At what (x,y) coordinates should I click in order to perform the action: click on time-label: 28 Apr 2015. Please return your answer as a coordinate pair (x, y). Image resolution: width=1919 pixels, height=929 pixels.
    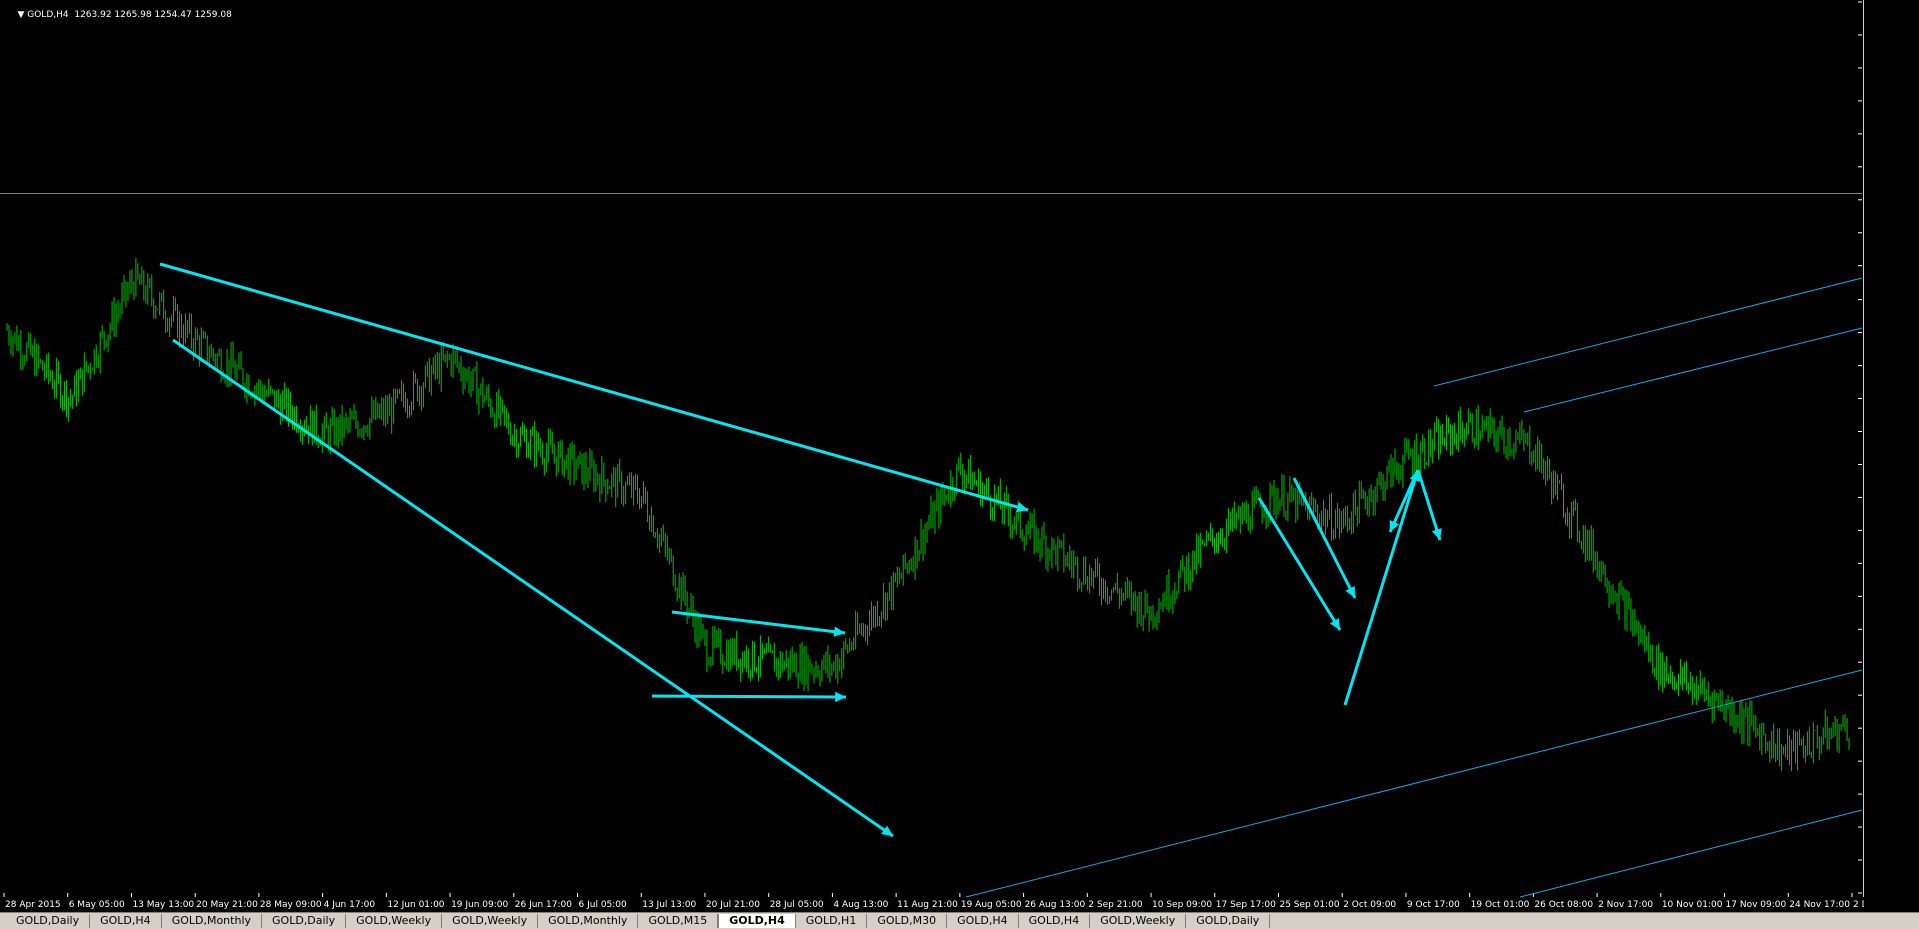
    Looking at the image, I should click on (33, 905).